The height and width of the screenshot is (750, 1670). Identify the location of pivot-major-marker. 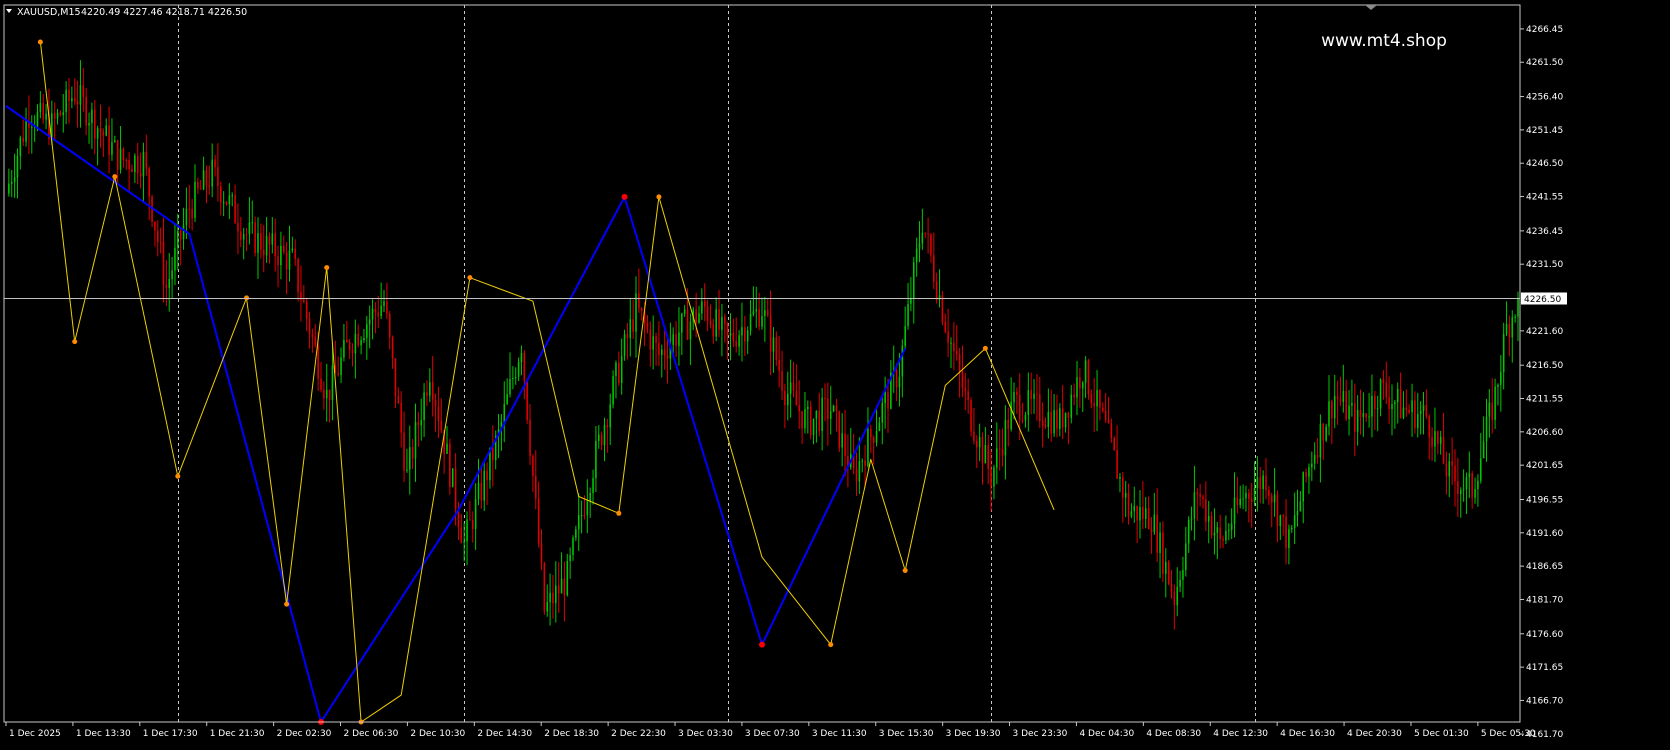
(762, 644).